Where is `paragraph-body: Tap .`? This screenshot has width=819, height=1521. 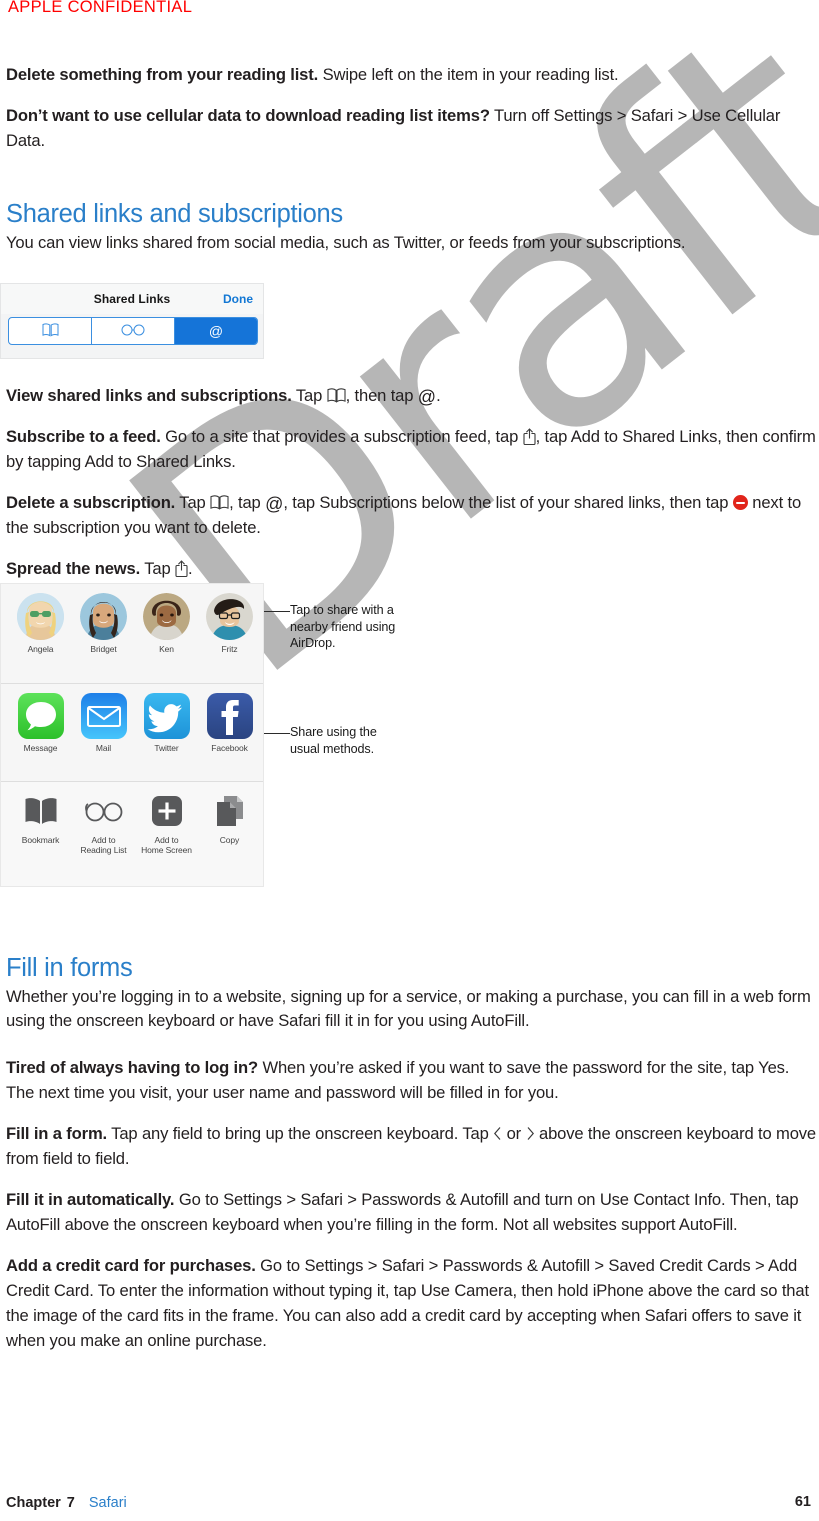 paragraph-body: Tap . is located at coordinates (166, 568).